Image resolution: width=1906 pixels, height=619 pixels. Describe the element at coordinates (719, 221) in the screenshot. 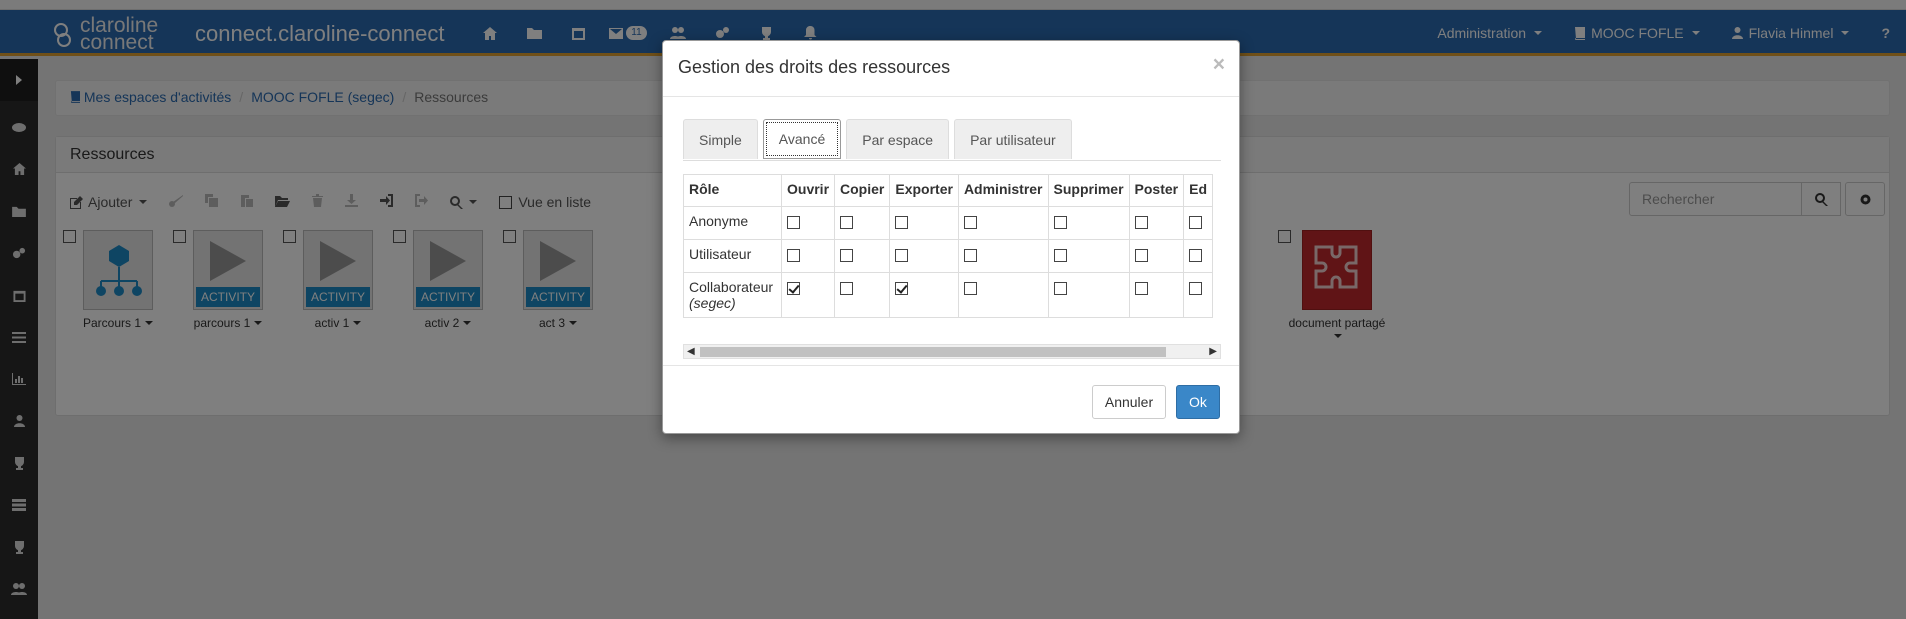

I see `role-name: Anonyme` at that location.